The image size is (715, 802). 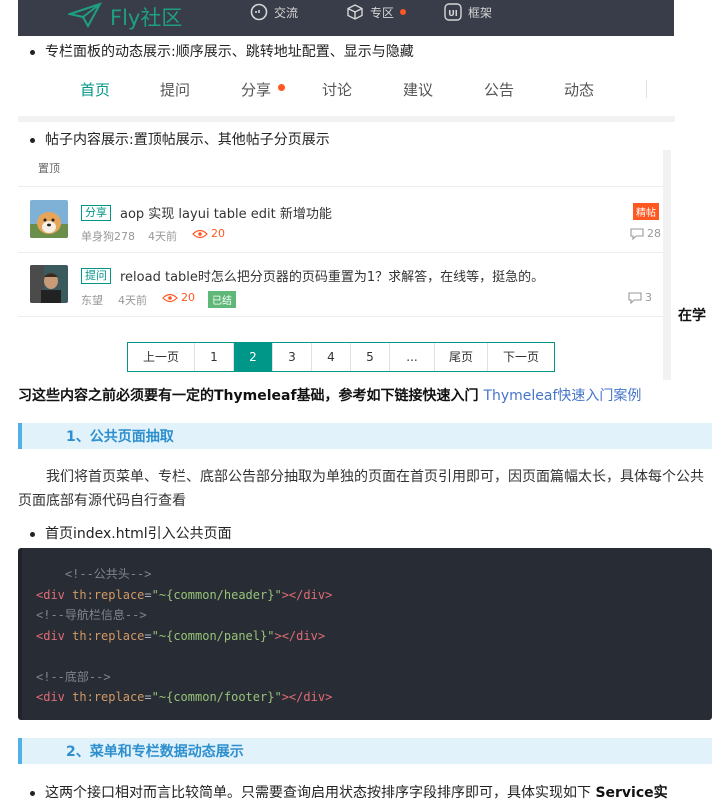 I want to click on pager-page: 3, so click(x=291, y=357).